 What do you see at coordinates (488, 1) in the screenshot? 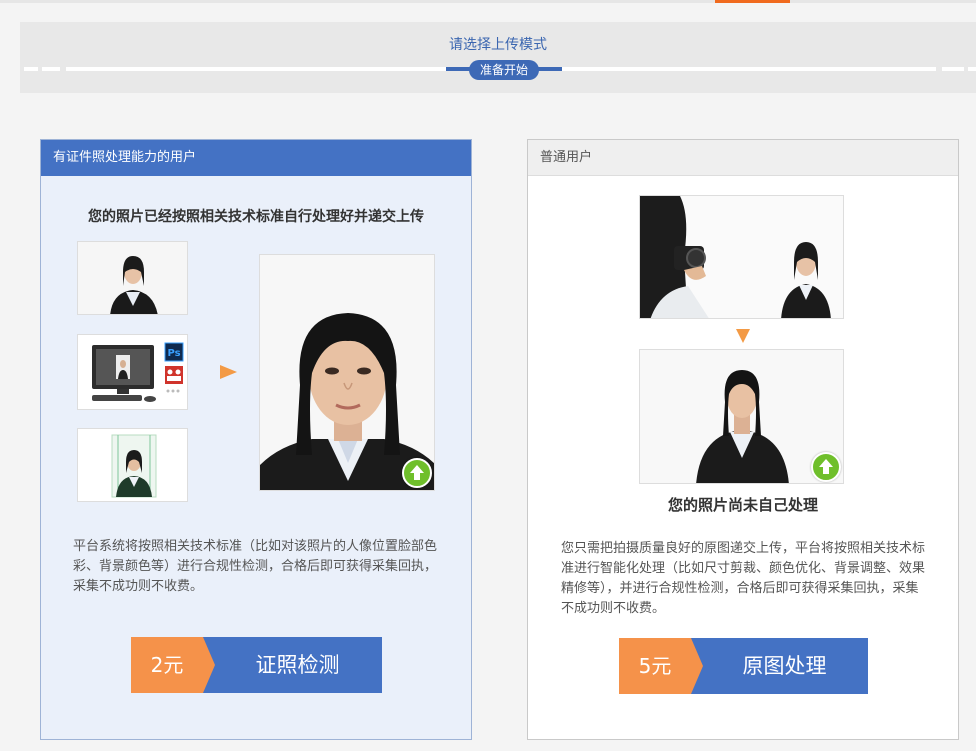
I see `top-strip` at bounding box center [488, 1].